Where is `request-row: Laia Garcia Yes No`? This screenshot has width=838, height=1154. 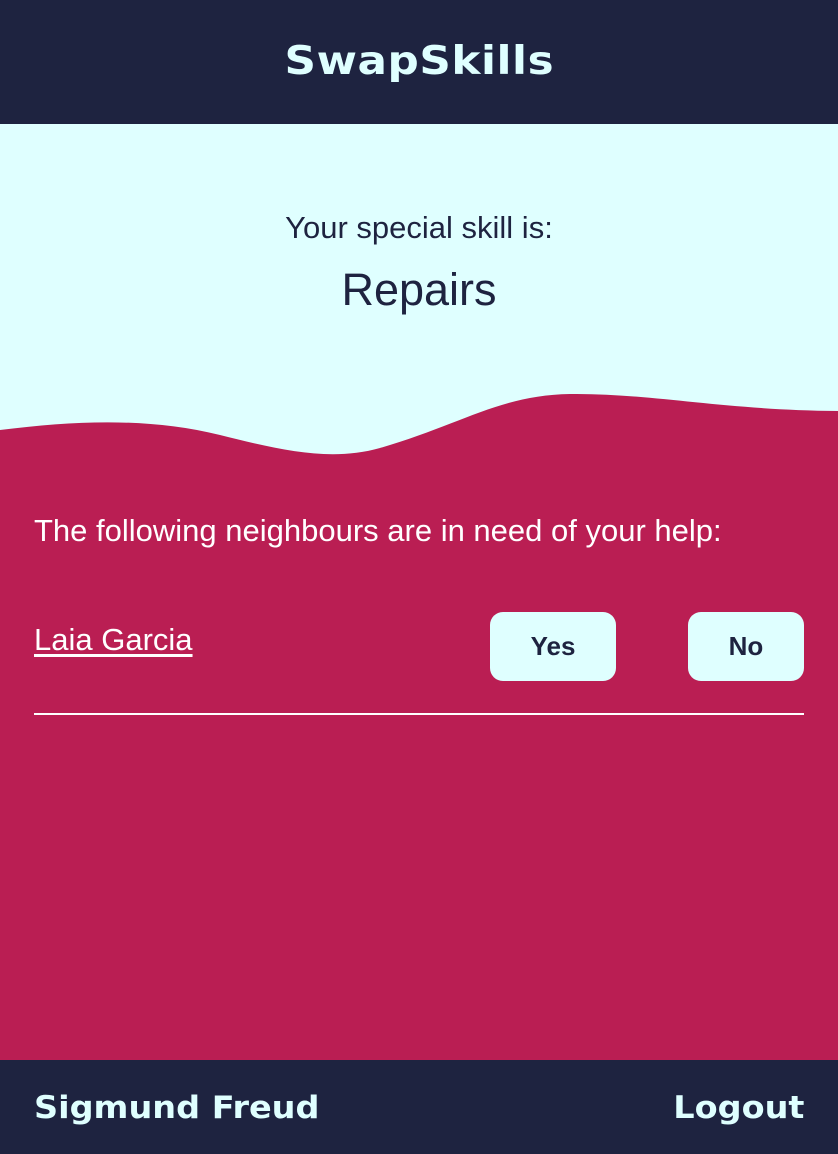 request-row: Laia Garcia Yes No is located at coordinates (419, 663).